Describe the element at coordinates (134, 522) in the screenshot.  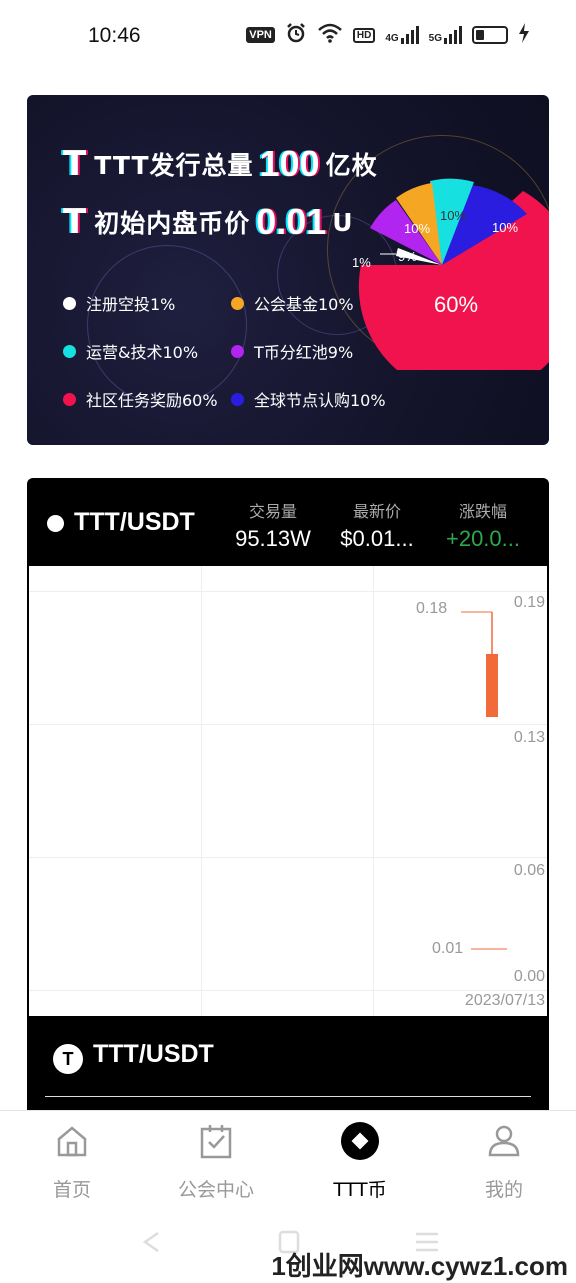
I see `pair-name: TTT/USDT` at that location.